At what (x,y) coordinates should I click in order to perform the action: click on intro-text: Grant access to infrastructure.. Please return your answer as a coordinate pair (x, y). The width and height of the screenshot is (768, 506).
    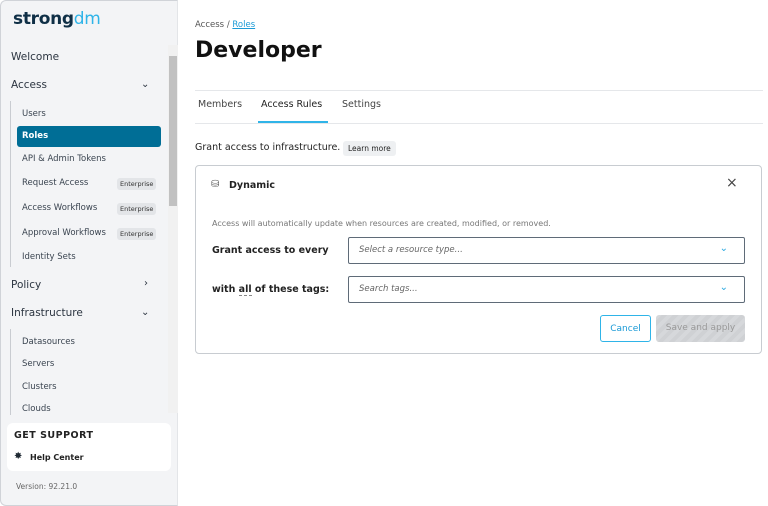
    Looking at the image, I should click on (268, 147).